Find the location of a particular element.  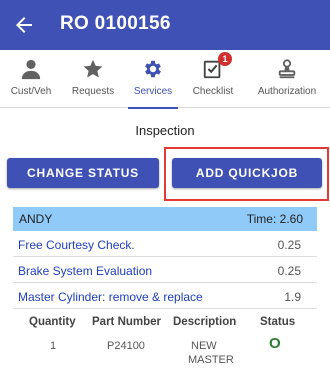

operation-description: Master Cylinder: remove & replace is located at coordinates (110, 297).